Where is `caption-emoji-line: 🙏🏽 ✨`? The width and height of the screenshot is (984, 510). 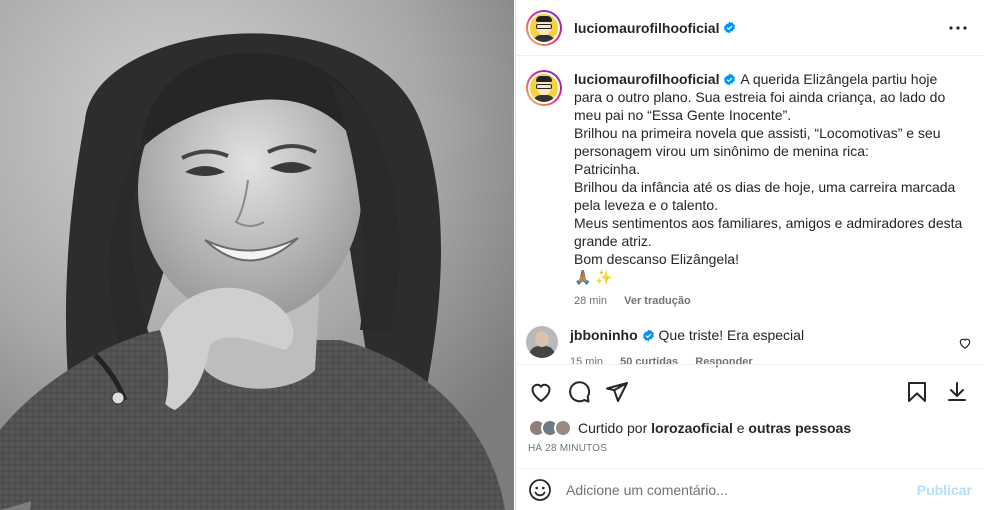 caption-emoji-line: 🙏🏽 ✨ is located at coordinates (593, 277).